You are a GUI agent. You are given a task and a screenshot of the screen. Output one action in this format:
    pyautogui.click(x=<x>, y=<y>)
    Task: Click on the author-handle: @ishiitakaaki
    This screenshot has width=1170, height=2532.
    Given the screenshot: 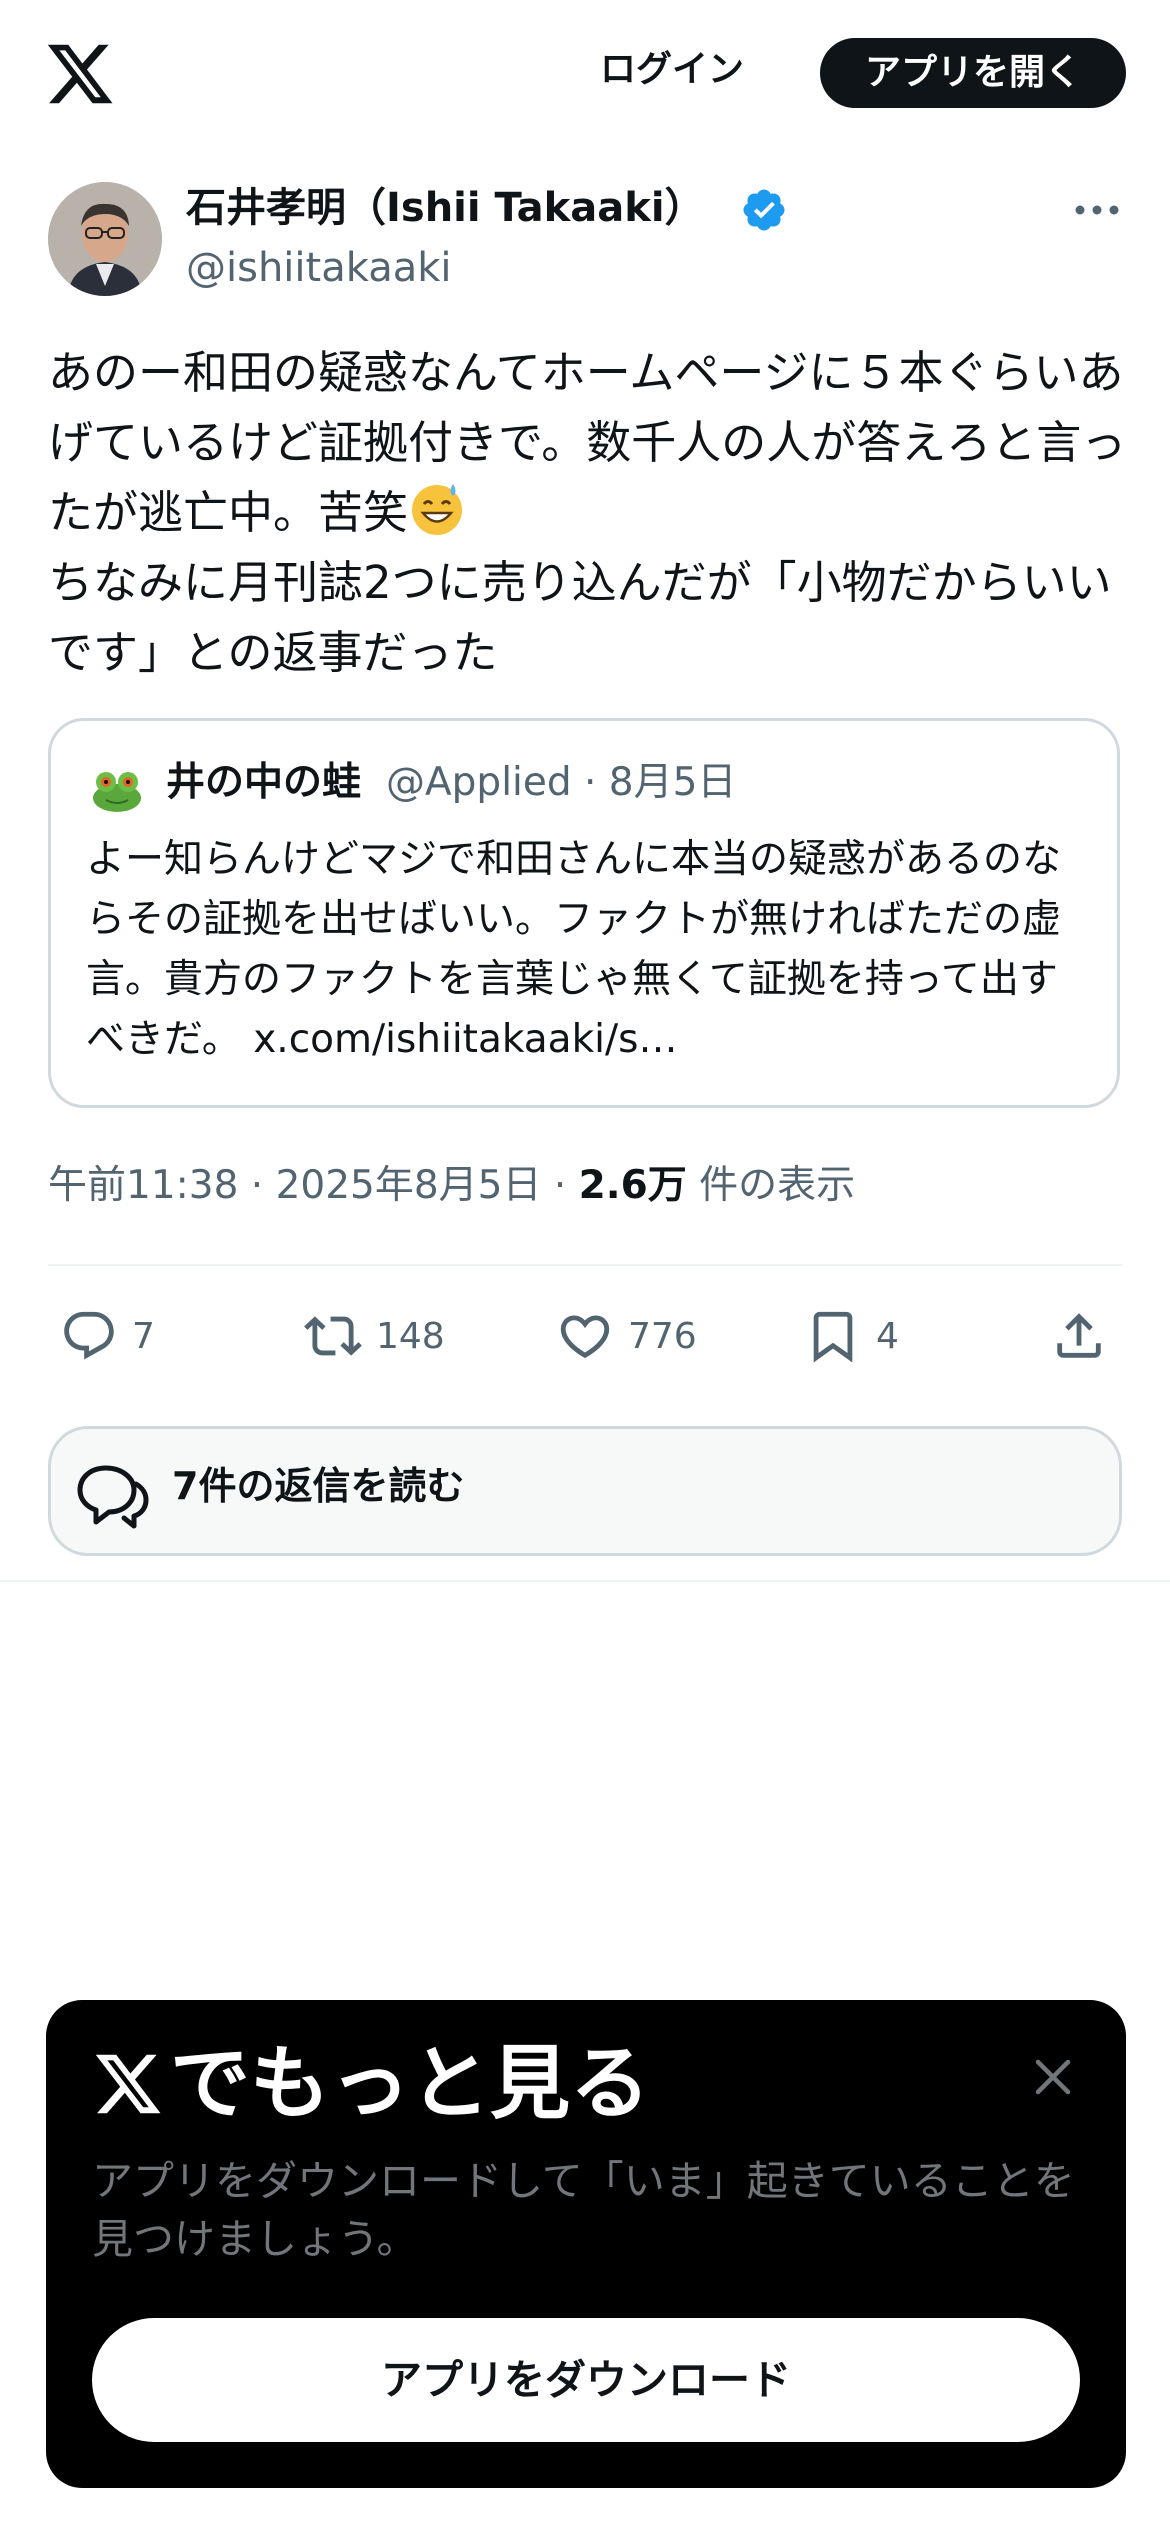 What is the action you would take?
    pyautogui.click(x=319, y=268)
    